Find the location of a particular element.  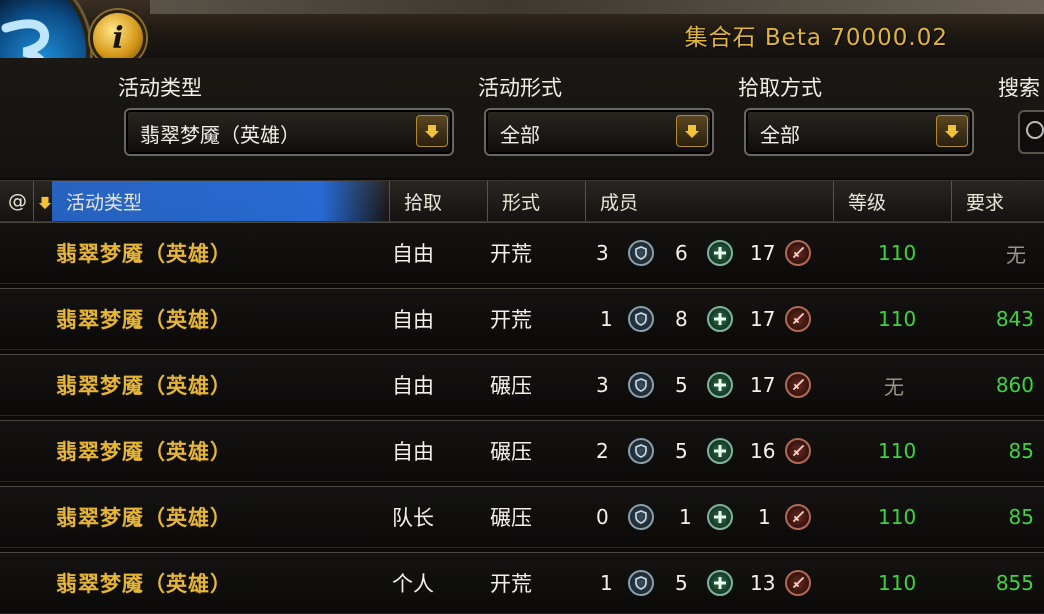

loot-method-dropdown: 全部 is located at coordinates (859, 132).